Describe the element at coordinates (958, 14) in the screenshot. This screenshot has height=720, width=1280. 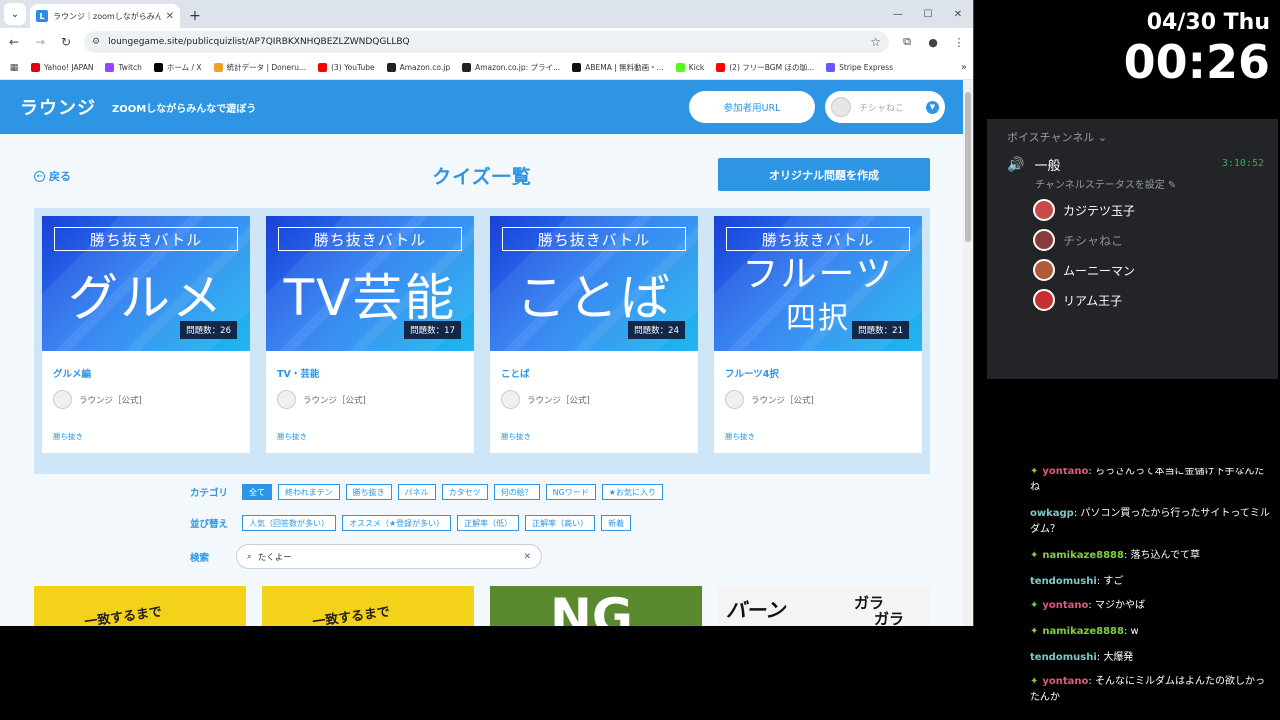
I see `close-window-icon: ✕` at that location.